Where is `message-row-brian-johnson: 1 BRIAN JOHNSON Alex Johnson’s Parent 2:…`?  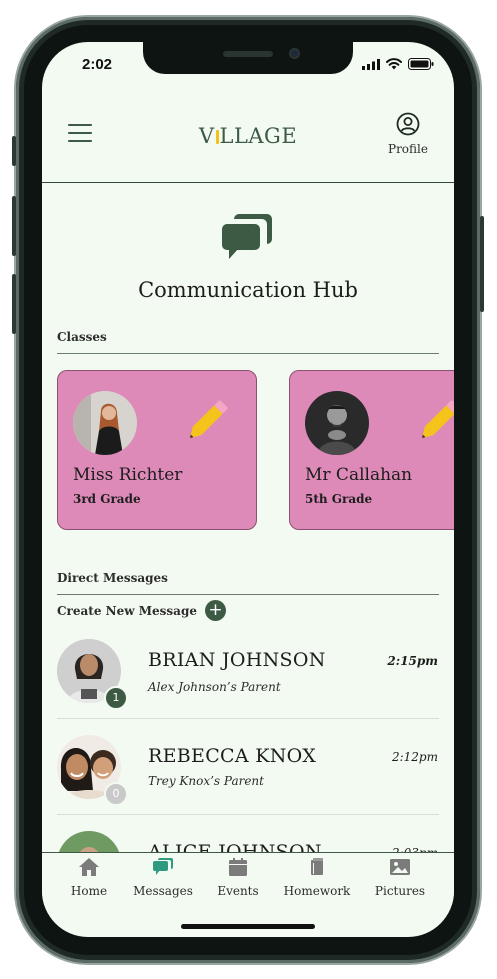
message-row-brian-johnson: 1 BRIAN JOHNSON Alex Johnson’s Parent 2:… is located at coordinates (248, 670).